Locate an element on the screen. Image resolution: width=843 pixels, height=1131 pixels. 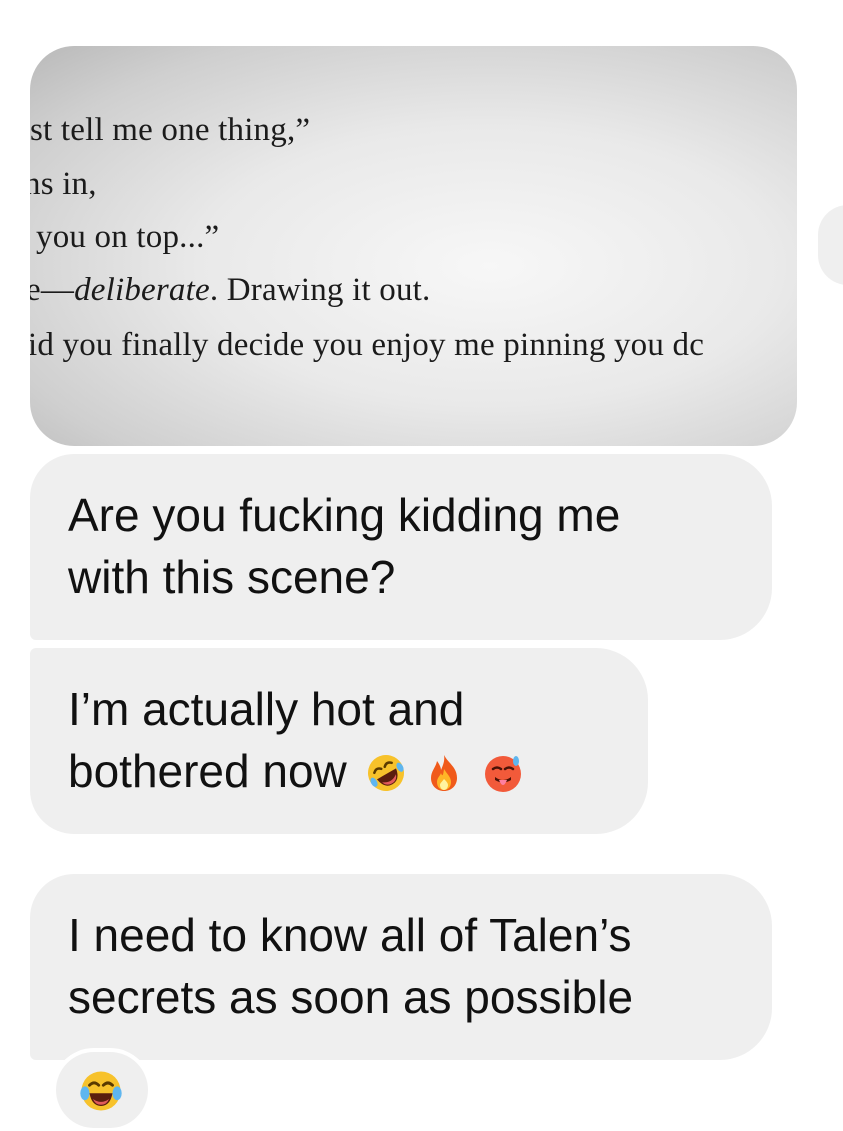
edge-button is located at coordinates (830, 245).